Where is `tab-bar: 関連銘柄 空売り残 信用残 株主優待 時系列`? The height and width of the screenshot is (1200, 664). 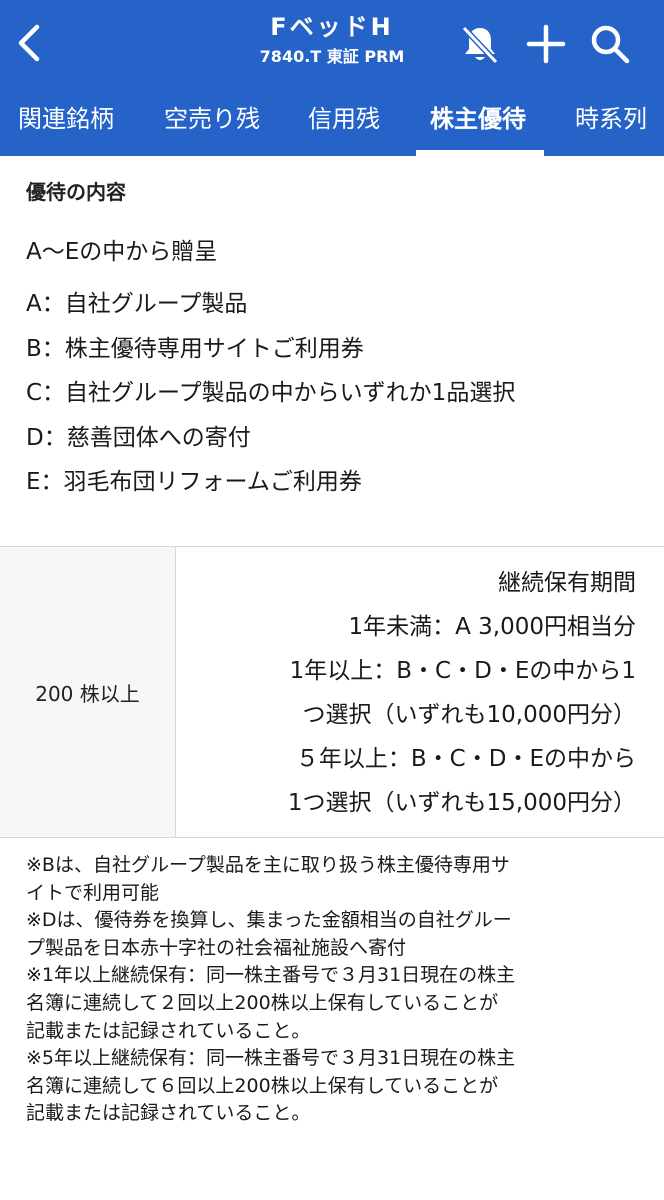
tab-bar: 関連銘柄 空売り残 信用残 株主優待 時系列 is located at coordinates (332, 122).